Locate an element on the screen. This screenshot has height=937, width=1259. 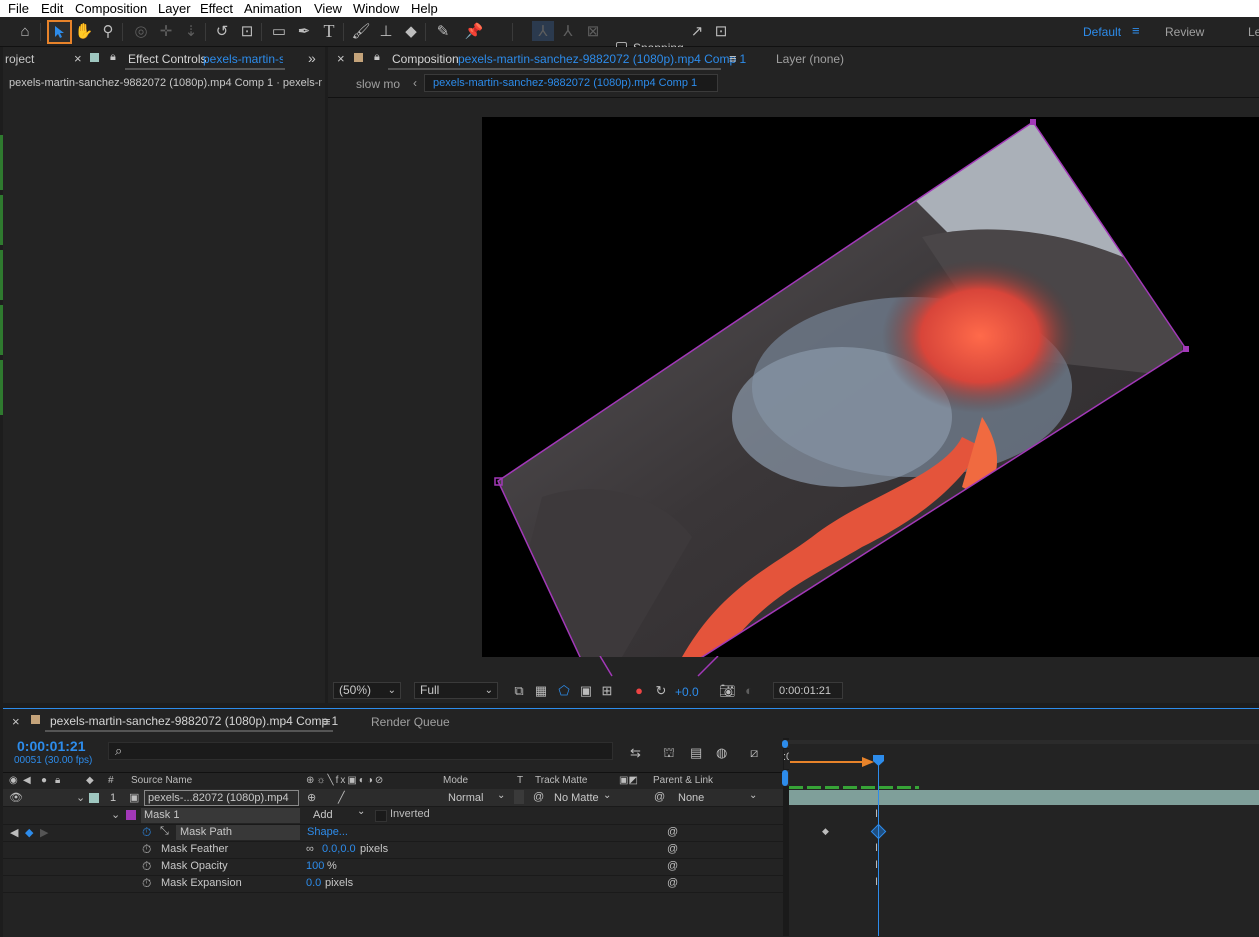
puppet-pin-tool-icon: 📌 is located at coordinates (474, 31).